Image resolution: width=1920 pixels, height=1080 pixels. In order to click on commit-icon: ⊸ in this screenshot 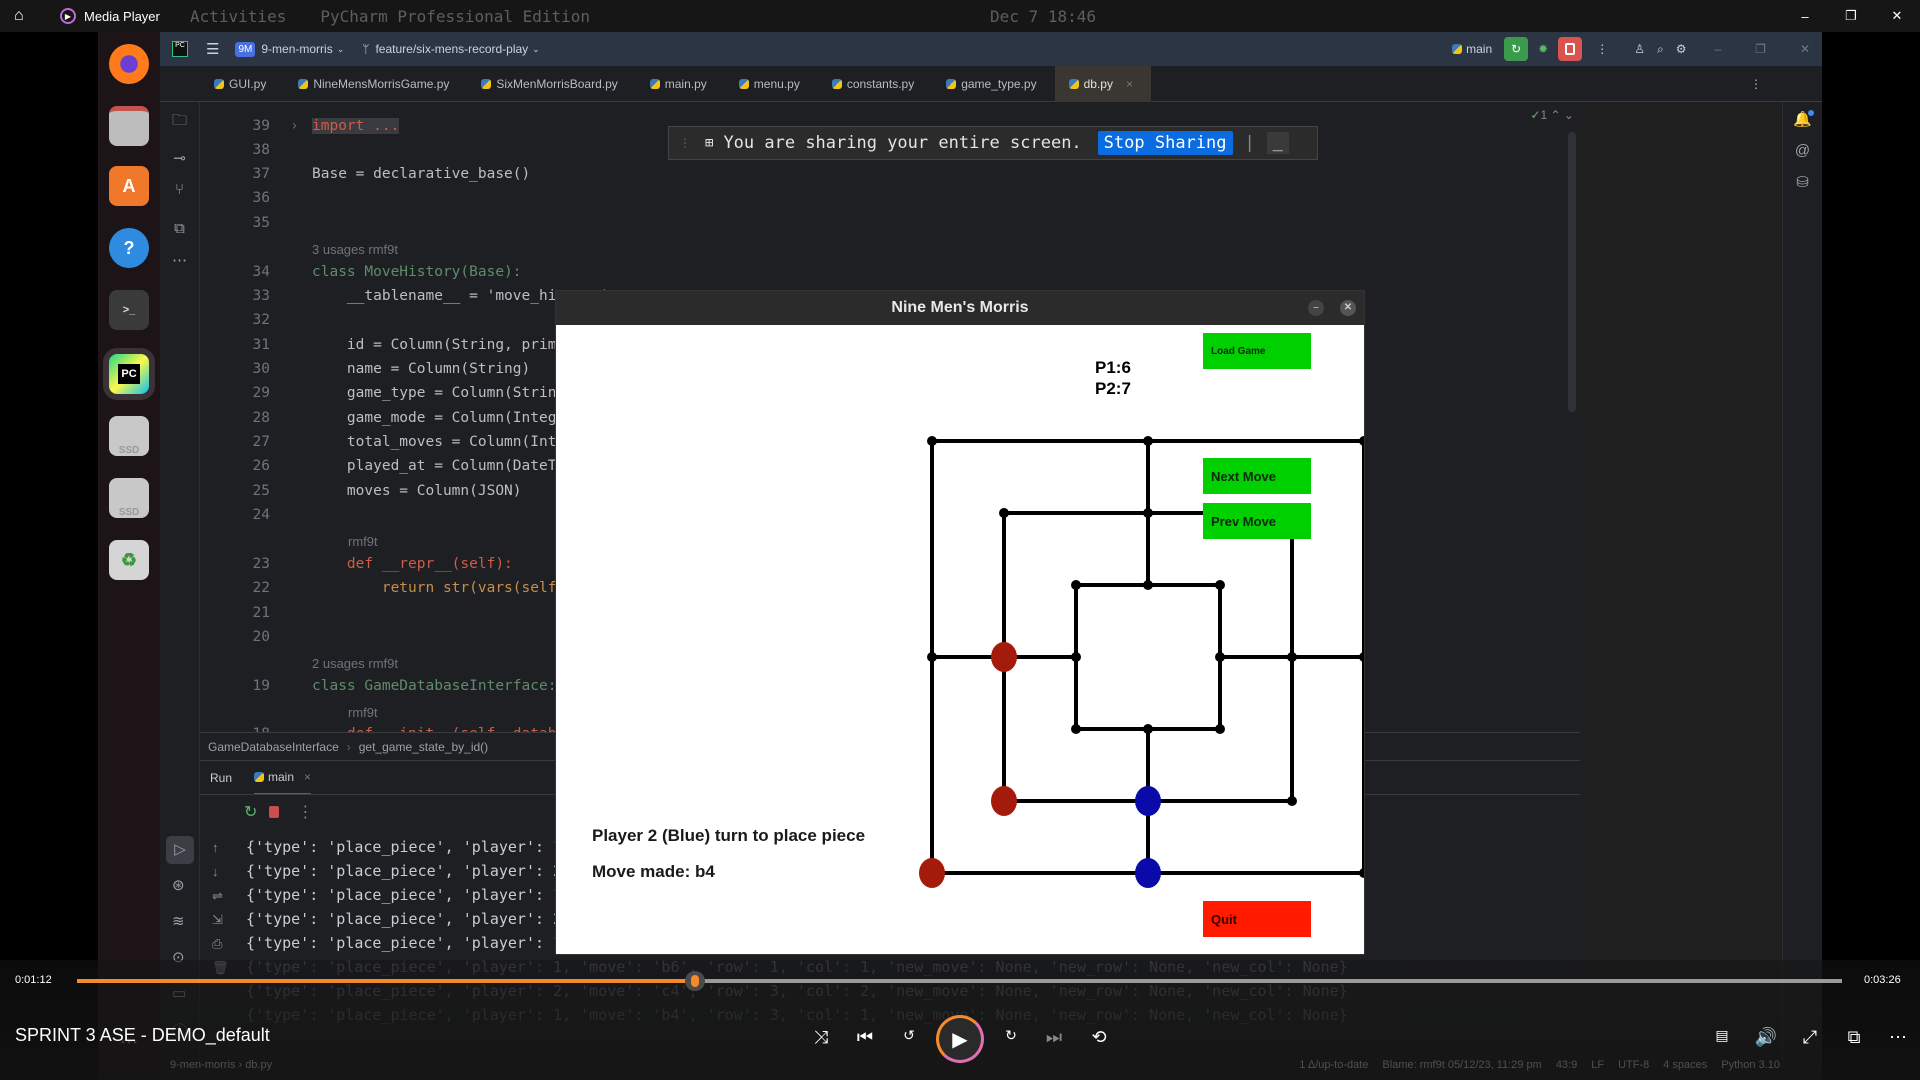, I will do `click(179, 158)`.